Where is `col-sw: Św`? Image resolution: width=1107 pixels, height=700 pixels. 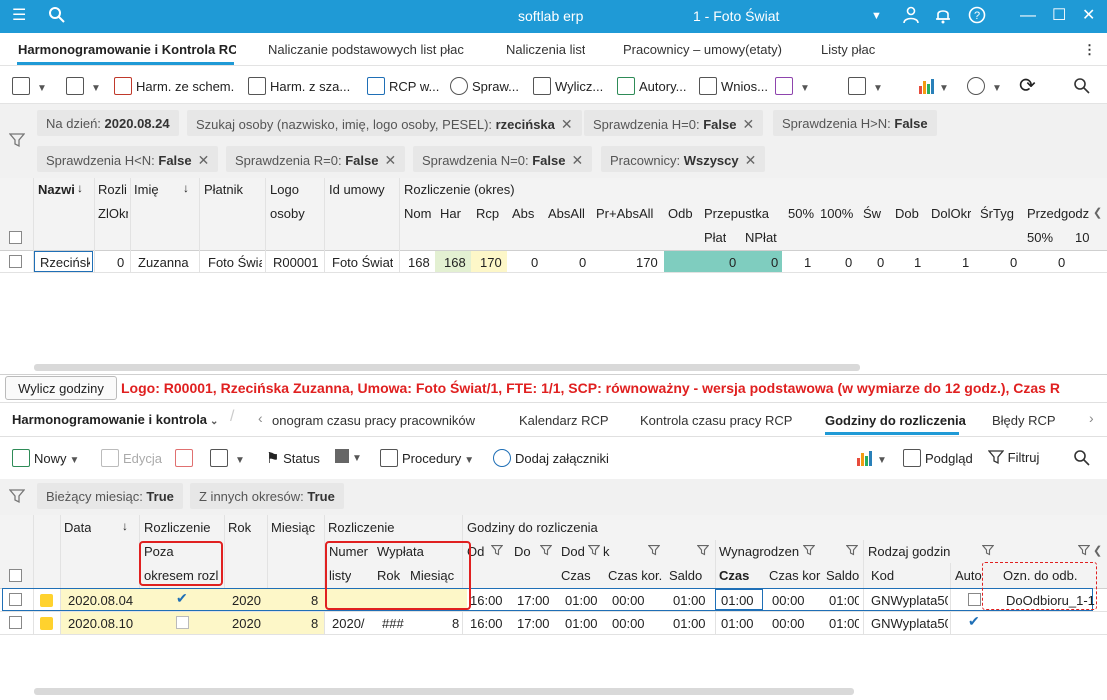 col-sw: Św is located at coordinates (872, 213).